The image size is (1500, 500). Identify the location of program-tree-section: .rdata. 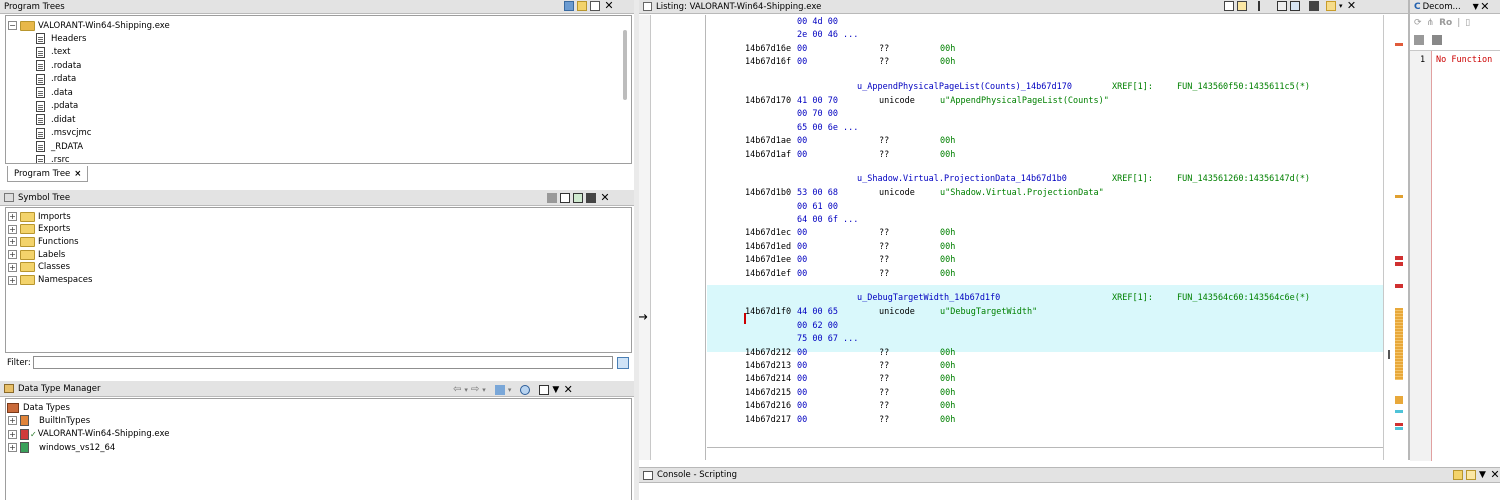
(56, 79).